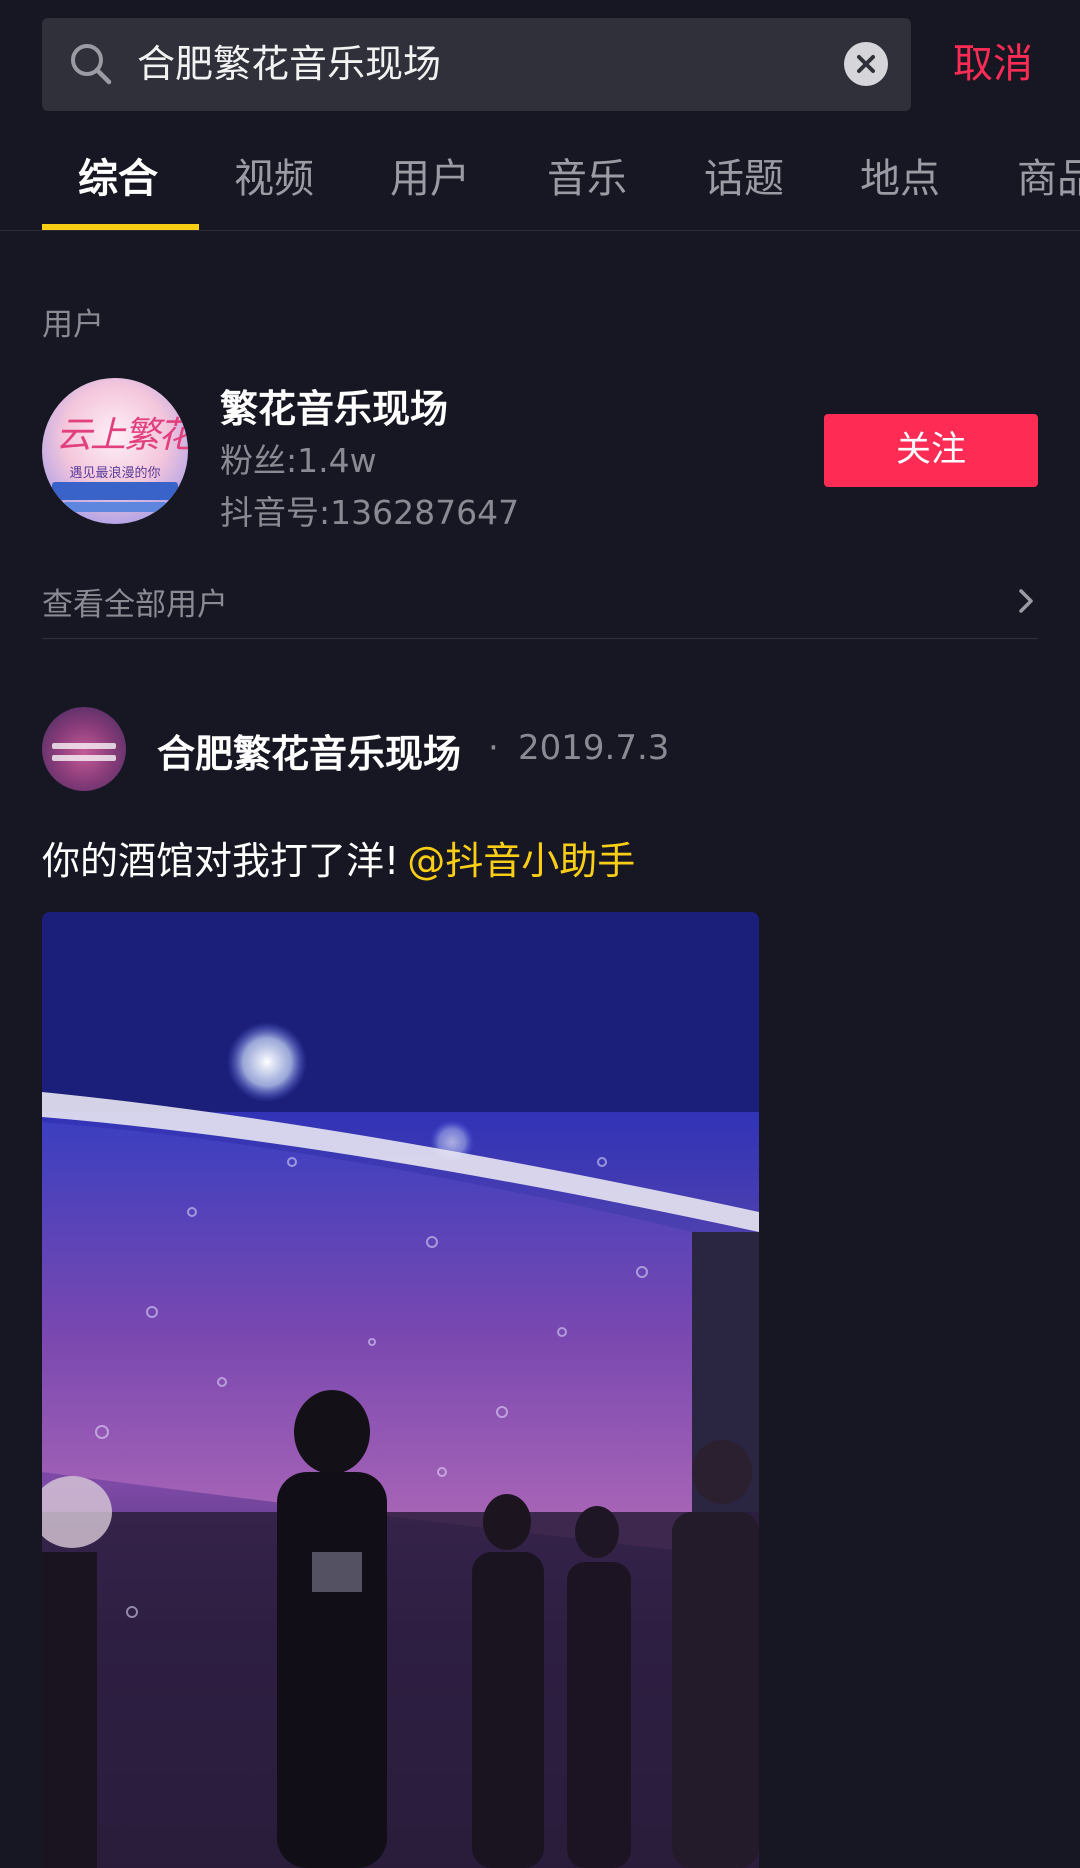 This screenshot has width=1080, height=1868. I want to click on follow-button: 关注, so click(931, 450).